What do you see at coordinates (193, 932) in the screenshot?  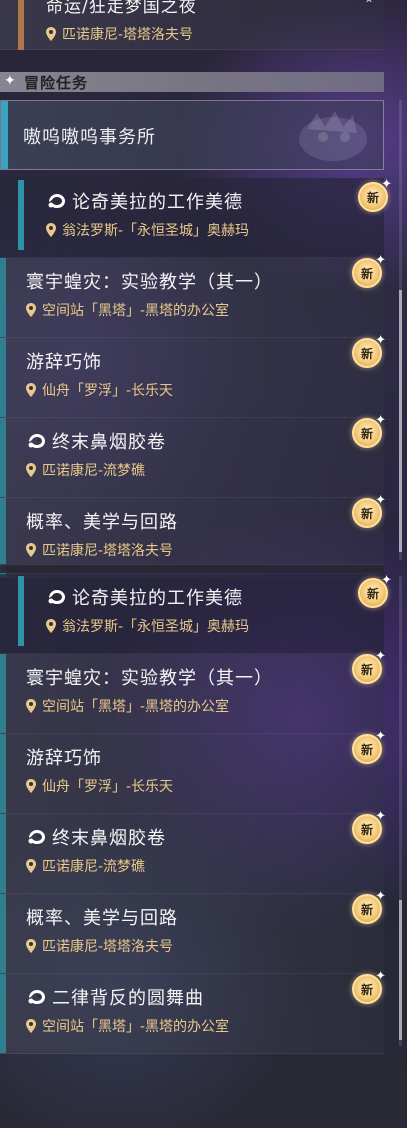 I see `quest-item: 概率、美学与回路匹诺康尼-塔塔洛夫号 新 ✦` at bounding box center [193, 932].